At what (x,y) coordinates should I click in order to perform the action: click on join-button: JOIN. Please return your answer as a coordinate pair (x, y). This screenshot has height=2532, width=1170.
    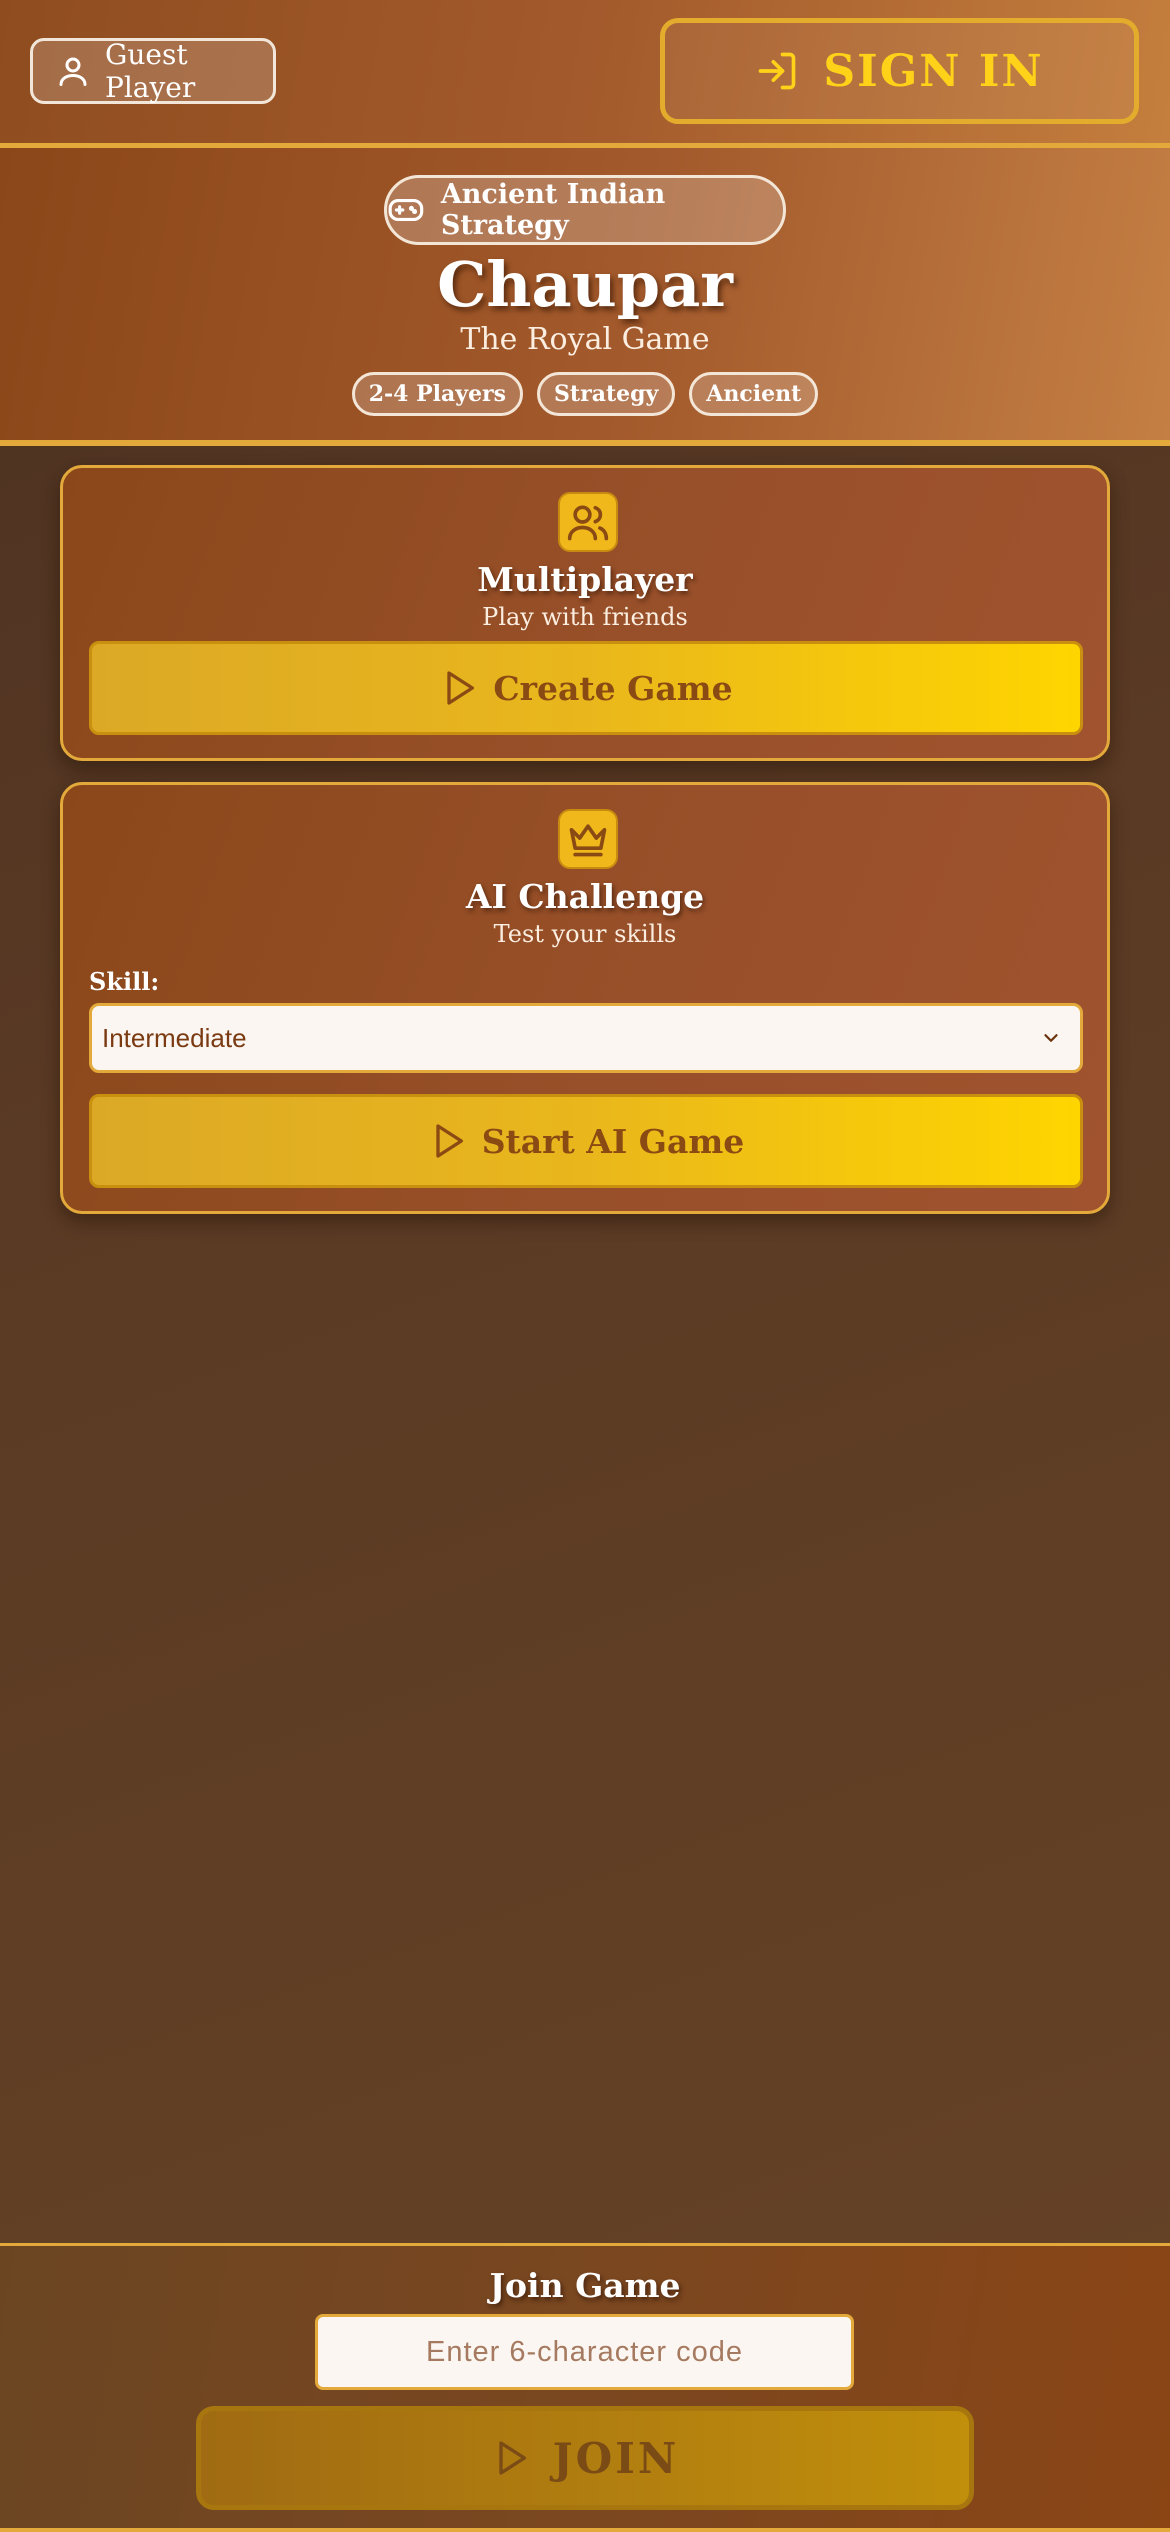
    Looking at the image, I should click on (585, 2458).